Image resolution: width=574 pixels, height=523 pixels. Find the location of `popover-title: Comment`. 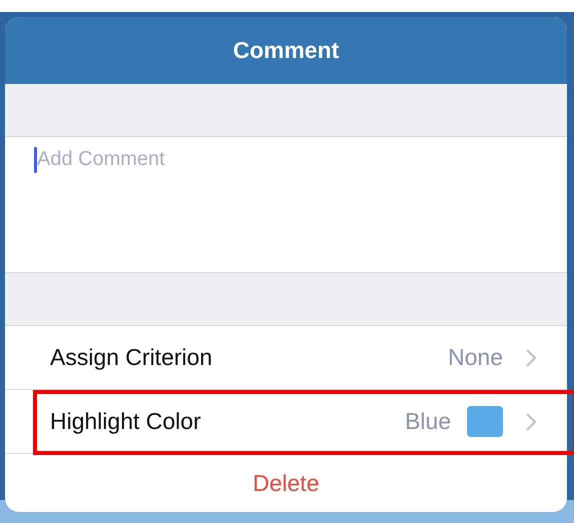

popover-title: Comment is located at coordinates (286, 50).